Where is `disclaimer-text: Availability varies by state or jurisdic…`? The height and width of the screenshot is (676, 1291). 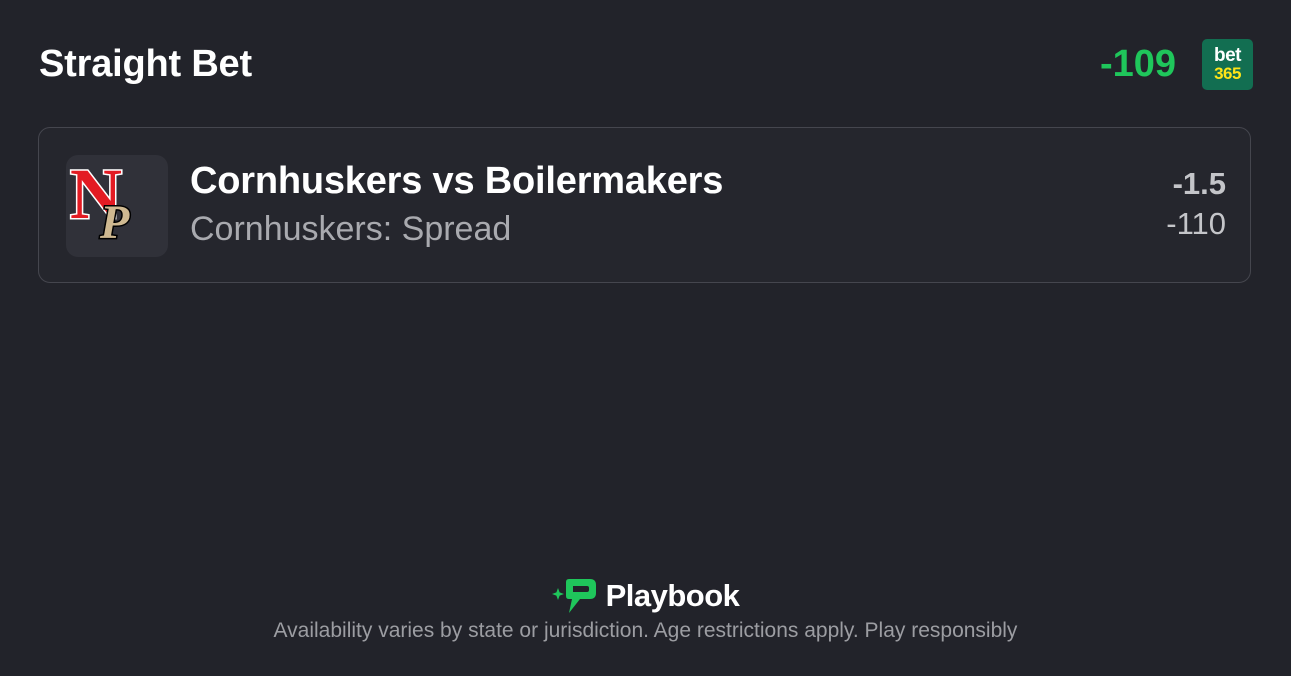 disclaimer-text: Availability varies by state or jurisdic… is located at coordinates (645, 630).